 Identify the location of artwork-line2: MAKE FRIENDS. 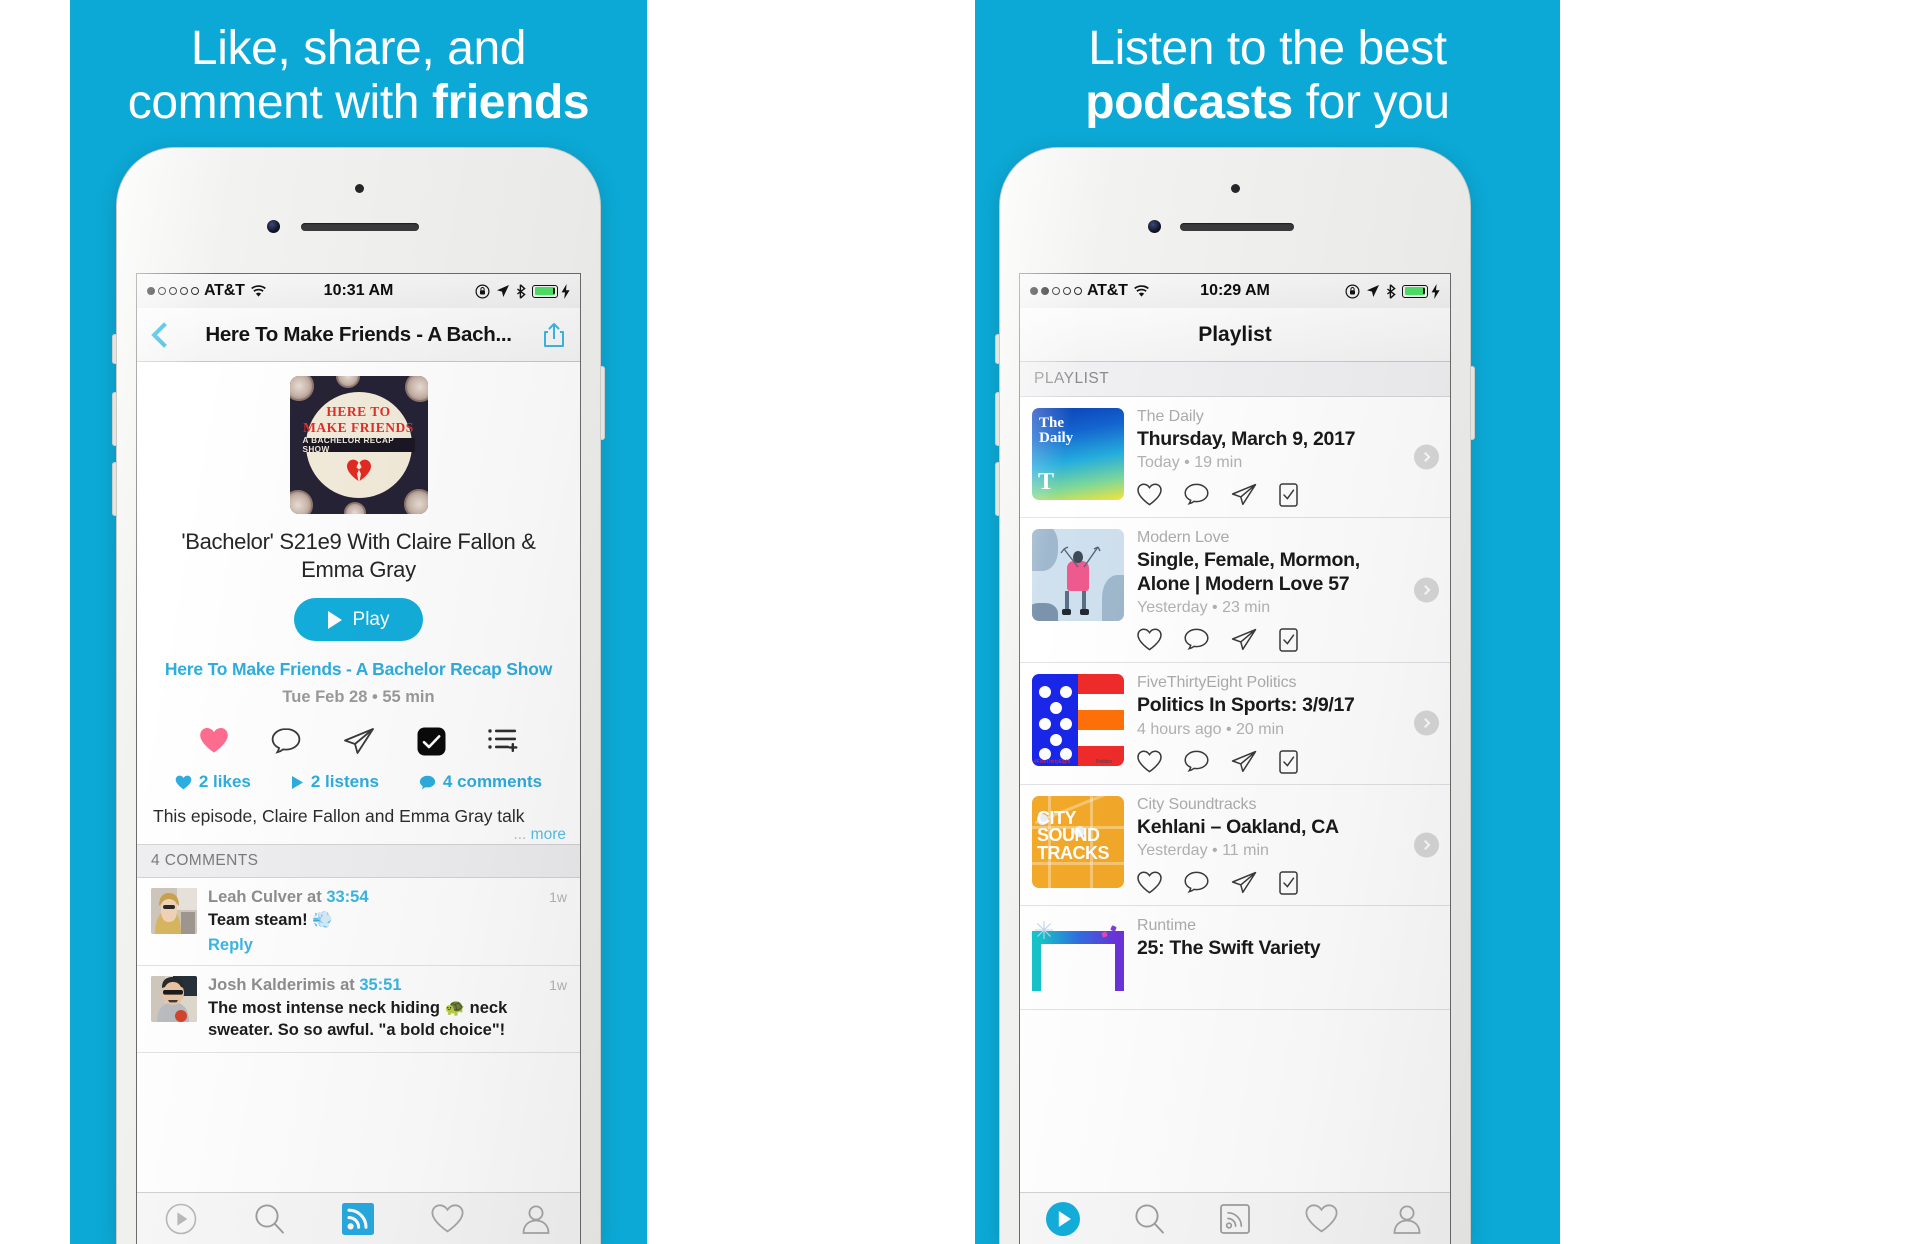
(358, 427).